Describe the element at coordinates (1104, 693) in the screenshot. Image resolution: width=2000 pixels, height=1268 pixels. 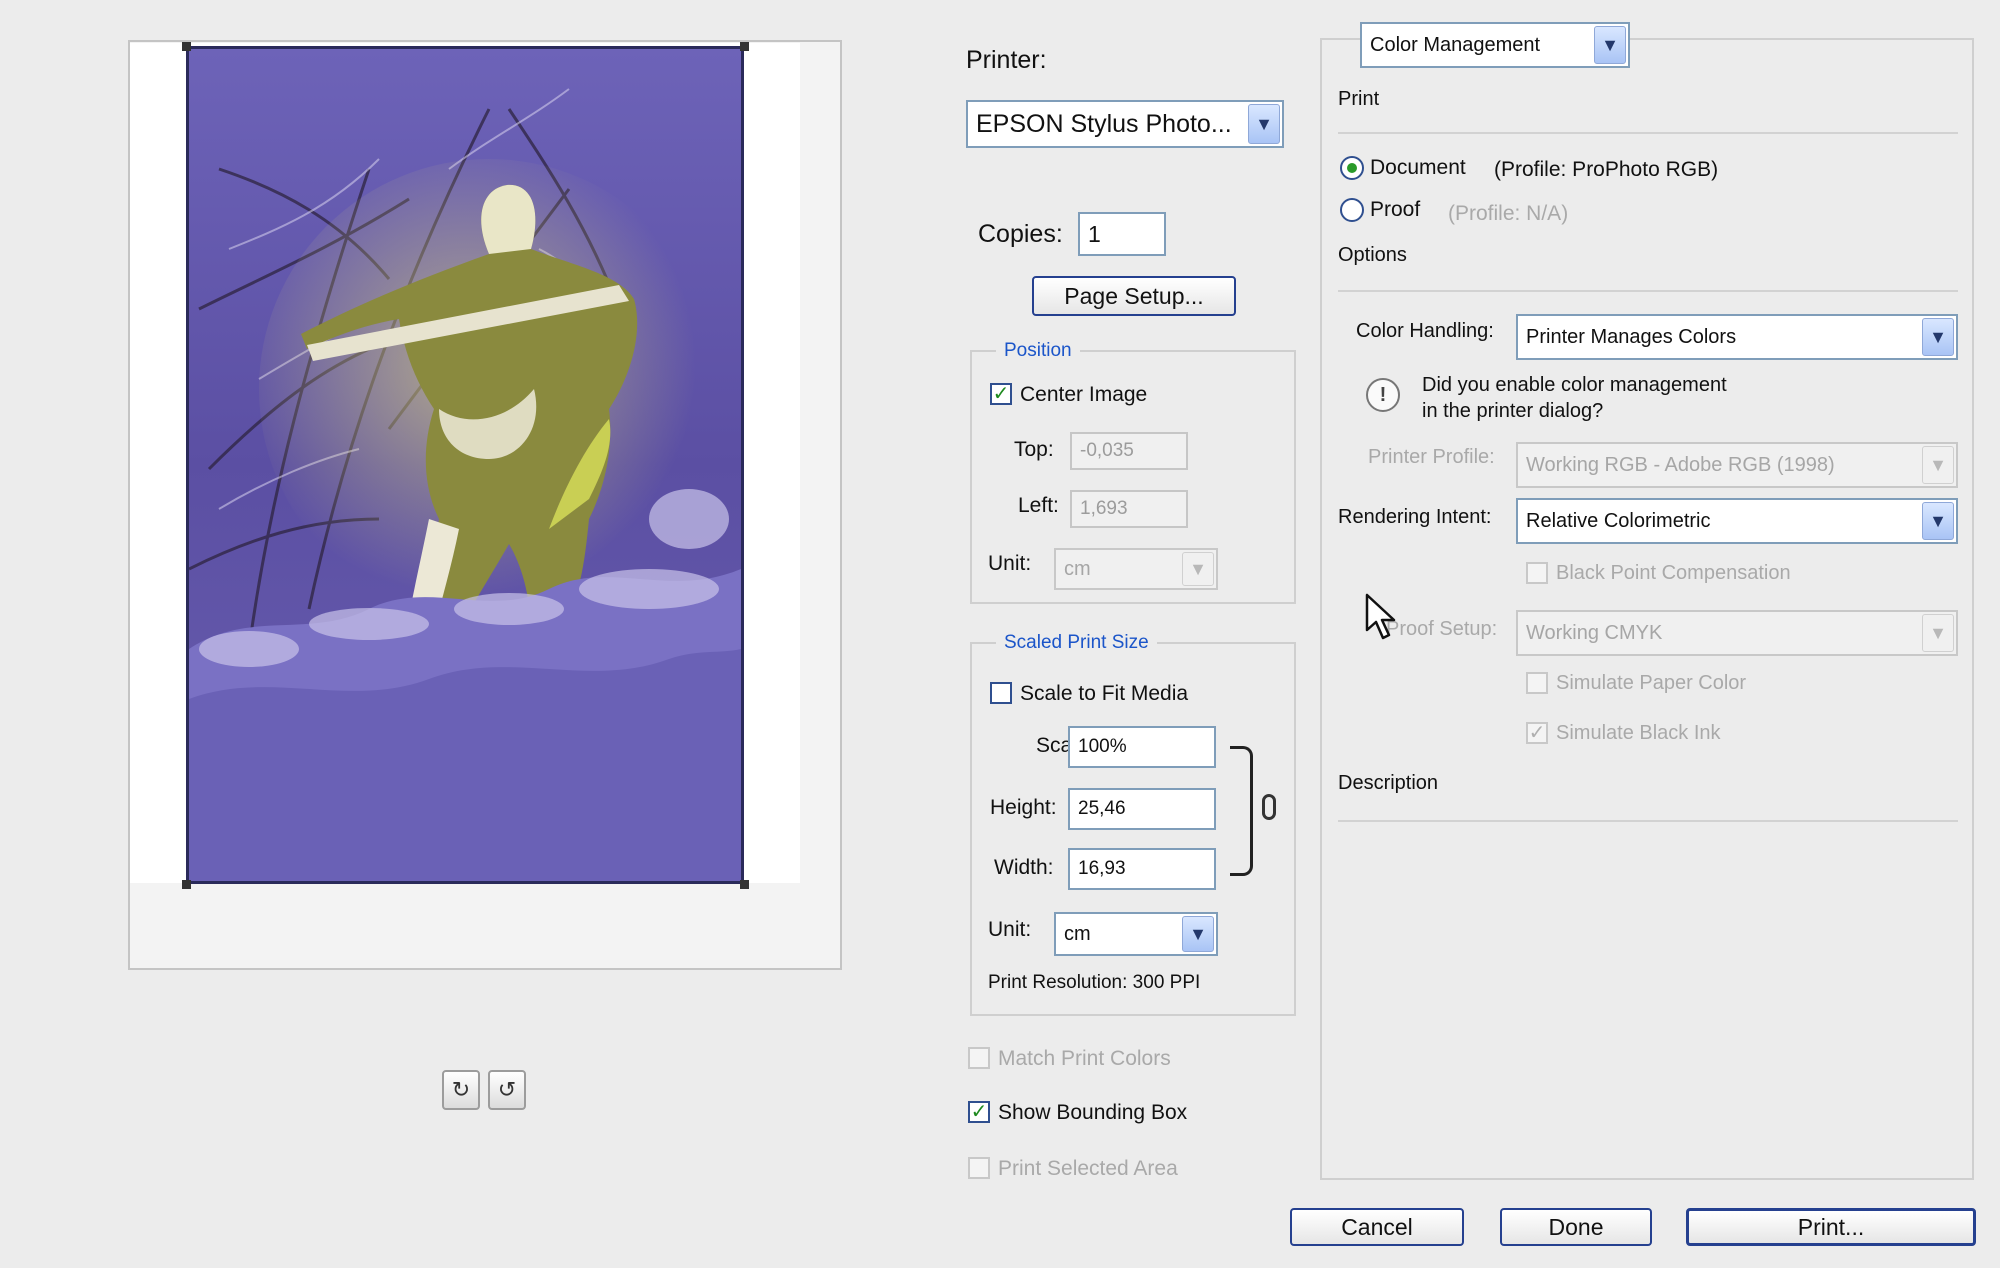
I see `scale-to-fit-label: Scale to Fit Media` at that location.